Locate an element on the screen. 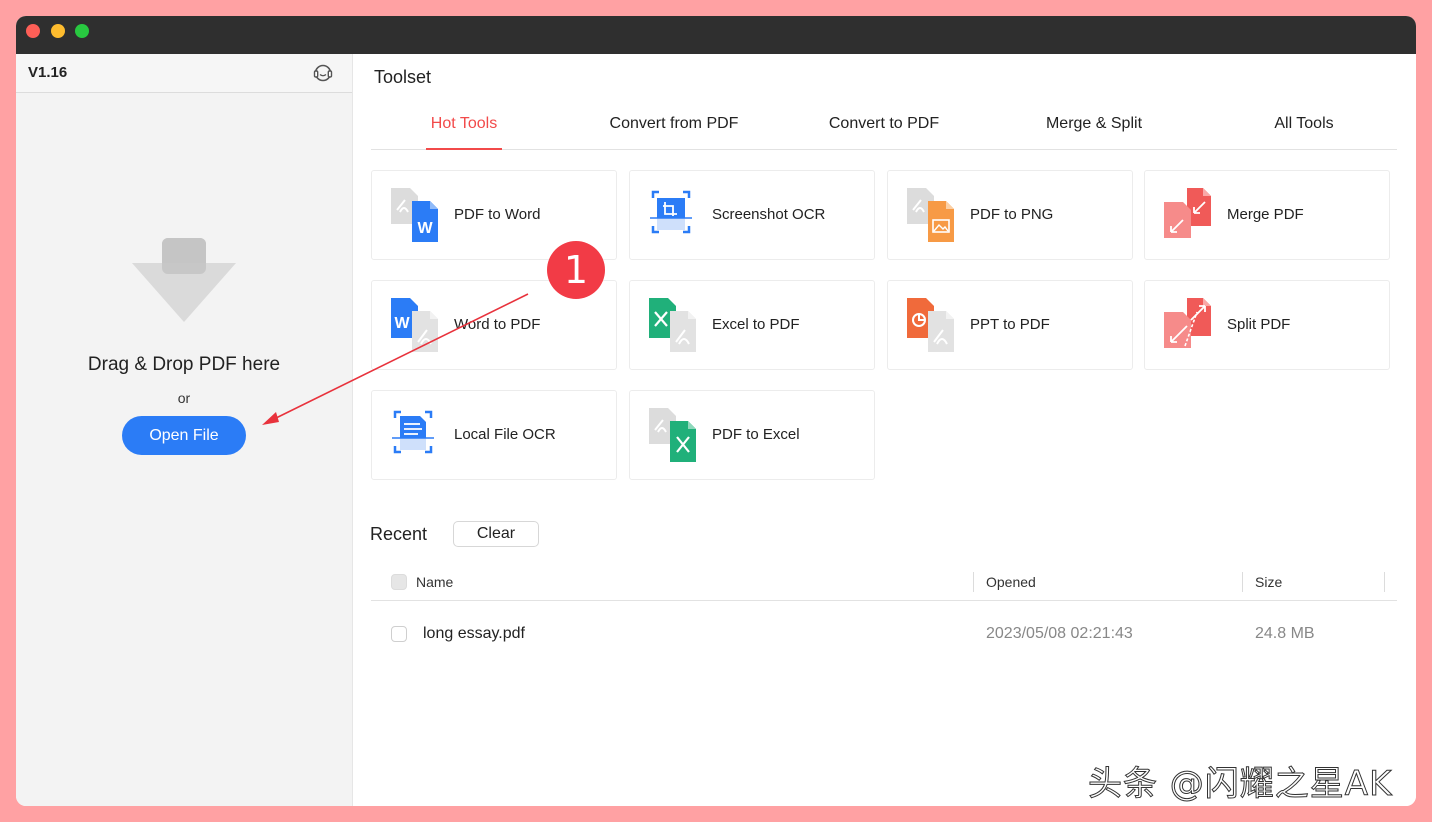 The height and width of the screenshot is (822, 1432). minimize-window-button is located at coordinates (58, 31).